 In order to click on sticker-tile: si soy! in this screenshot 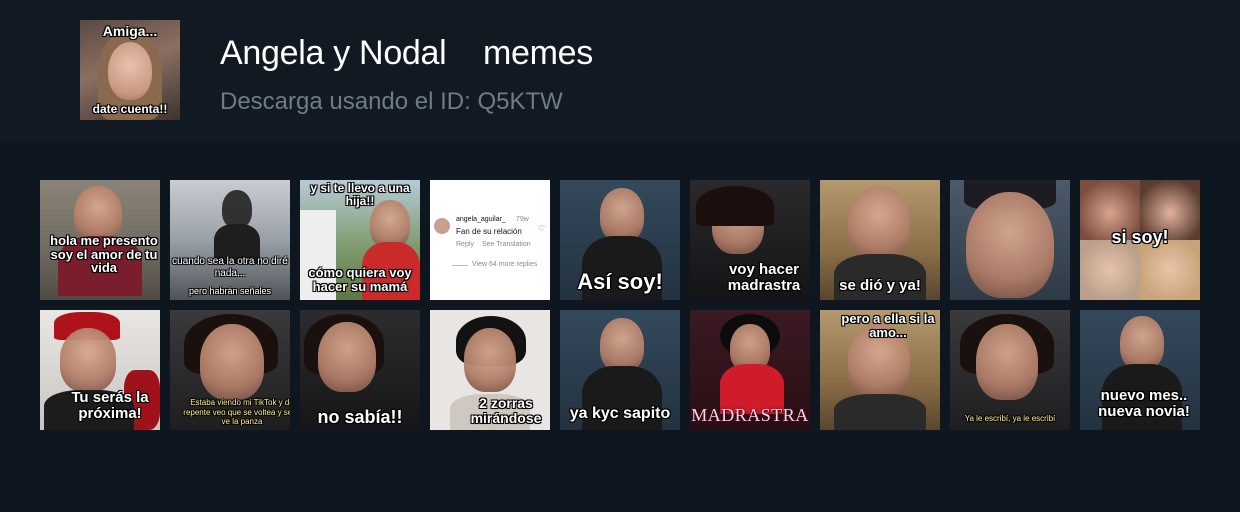, I will do `click(1140, 240)`.